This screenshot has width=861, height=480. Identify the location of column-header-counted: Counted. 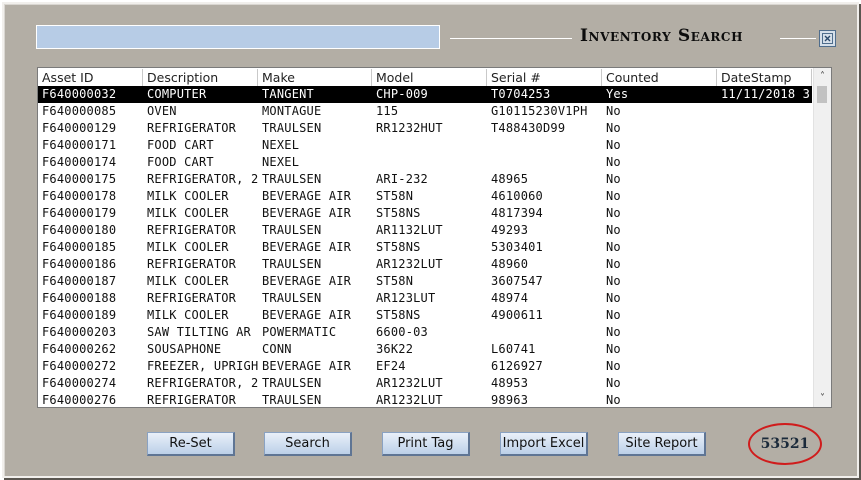
(659, 77).